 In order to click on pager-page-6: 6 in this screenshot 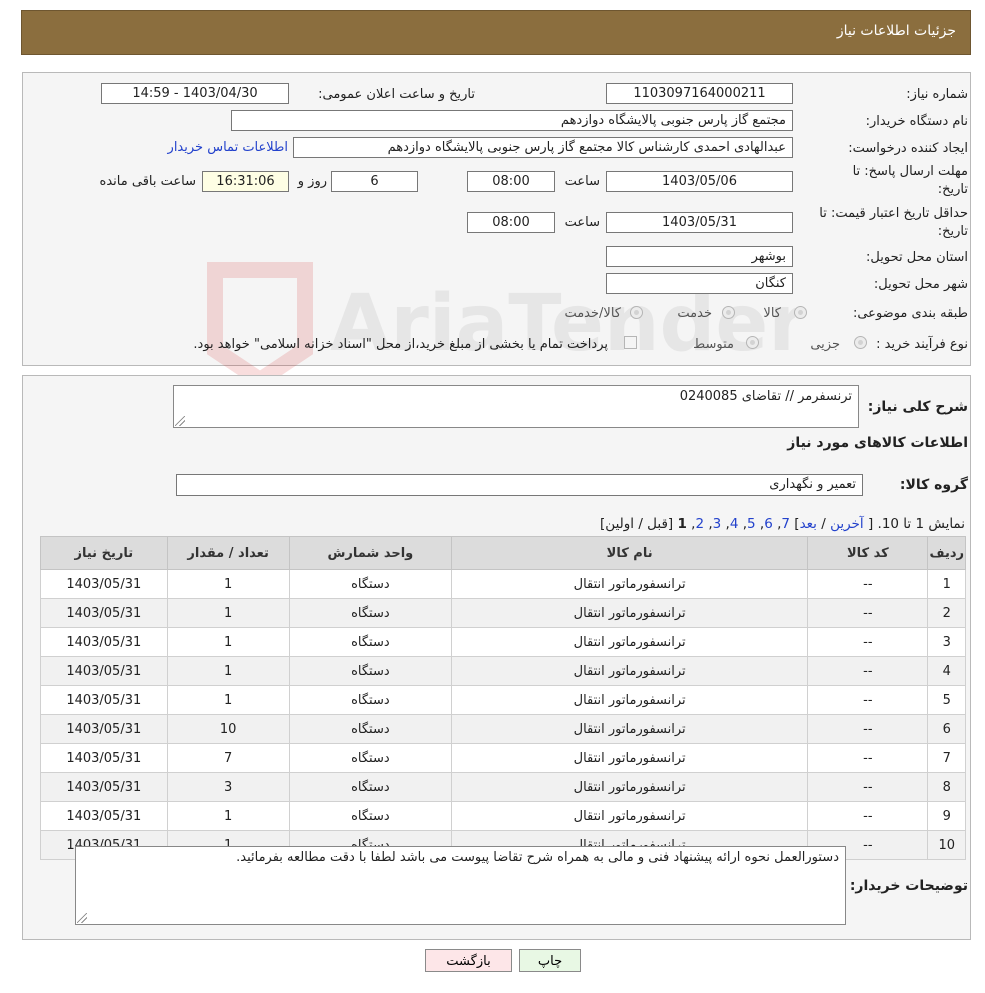, I will do `click(768, 524)`.